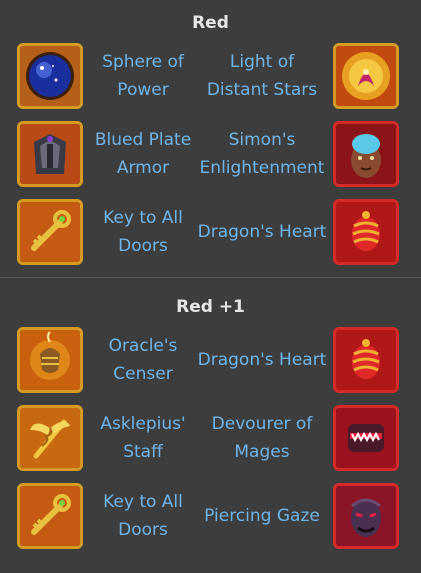 The width and height of the screenshot is (421, 573). I want to click on sphere-of-power-icon, so click(50, 76).